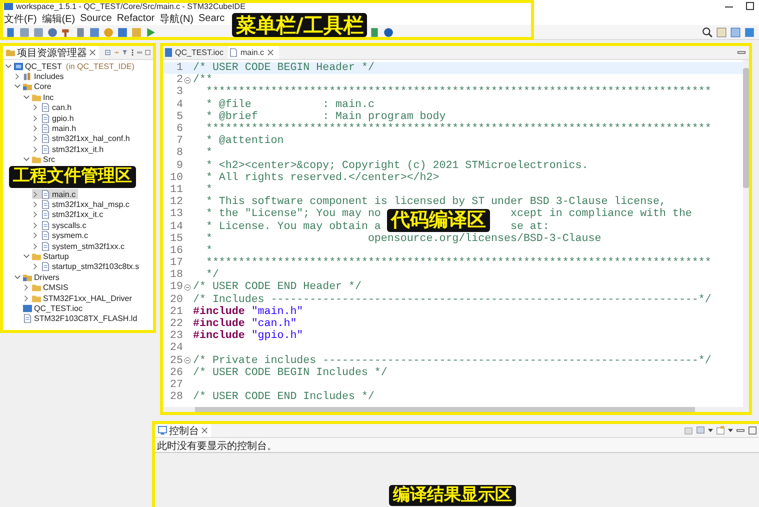  Describe the element at coordinates (452, 495) in the screenshot. I see `annotation-label: 编译结果显示区` at that location.